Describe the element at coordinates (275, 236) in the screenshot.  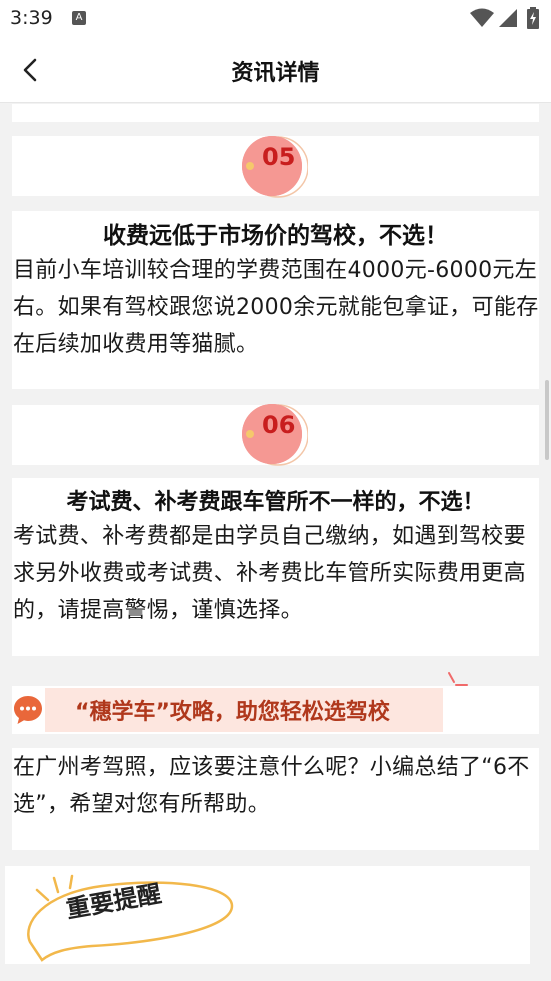
I see `section-heading: 收费远低于市场价的驾校，不选！` at that location.